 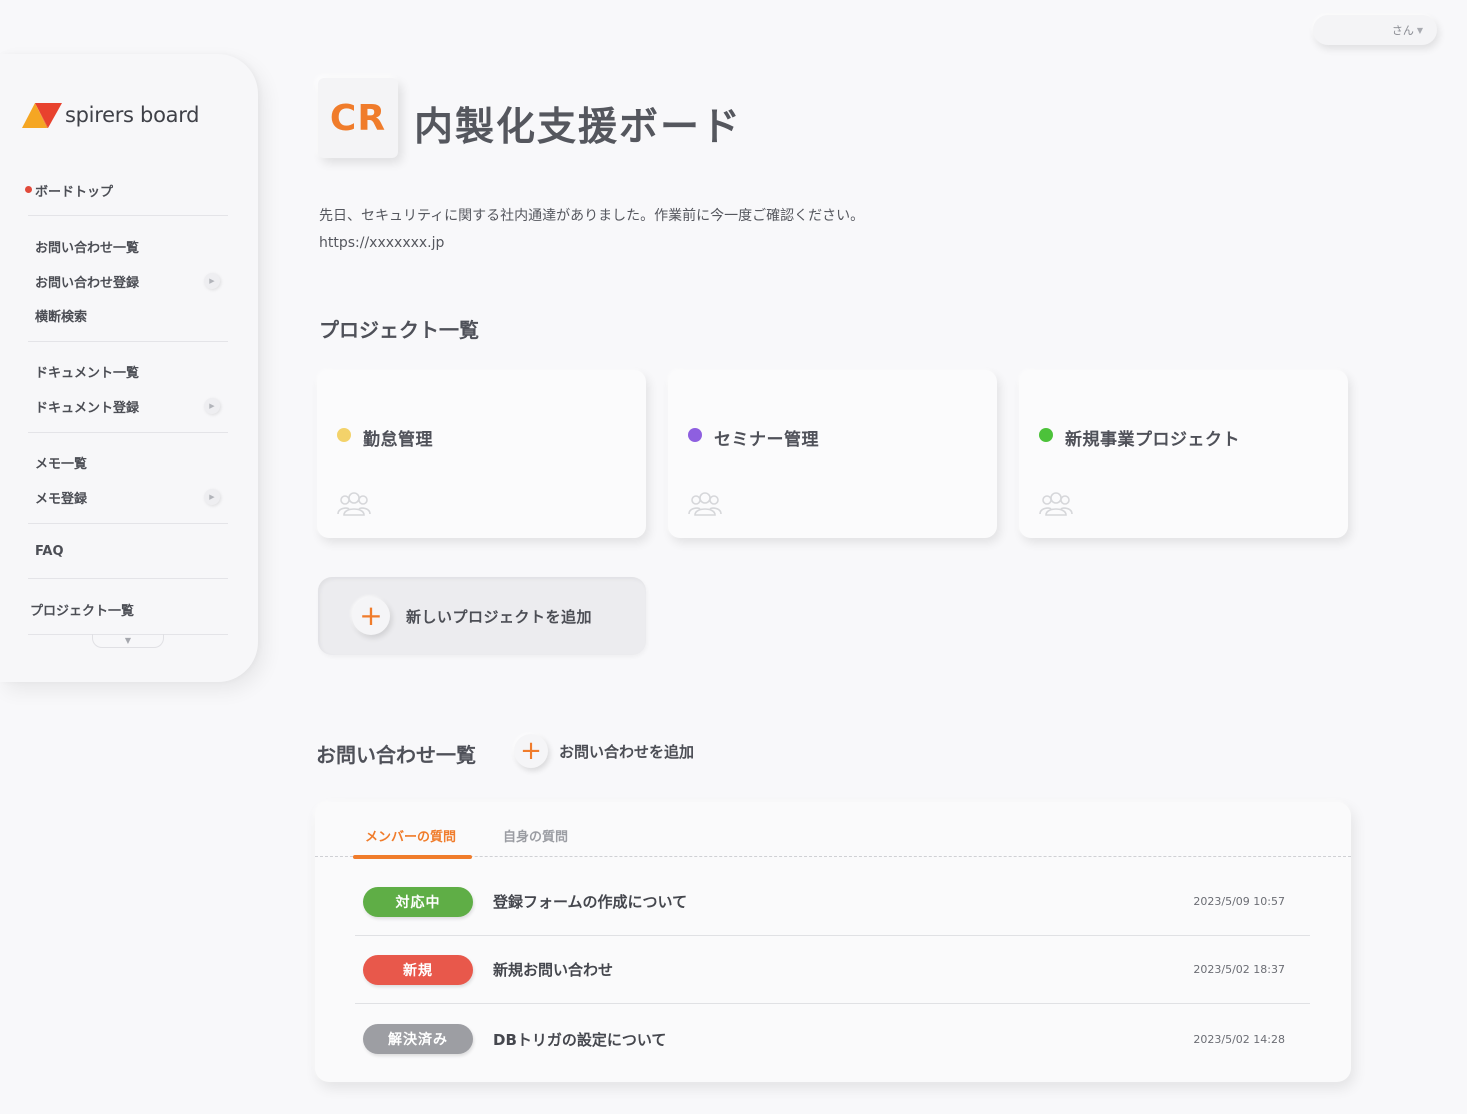 I want to click on tab-member-questions: メンバーの質問, so click(x=410, y=835).